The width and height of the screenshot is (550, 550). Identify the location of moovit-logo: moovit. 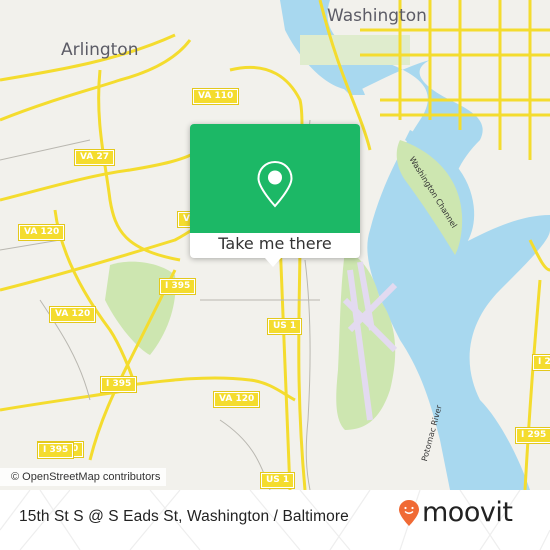
(455, 512).